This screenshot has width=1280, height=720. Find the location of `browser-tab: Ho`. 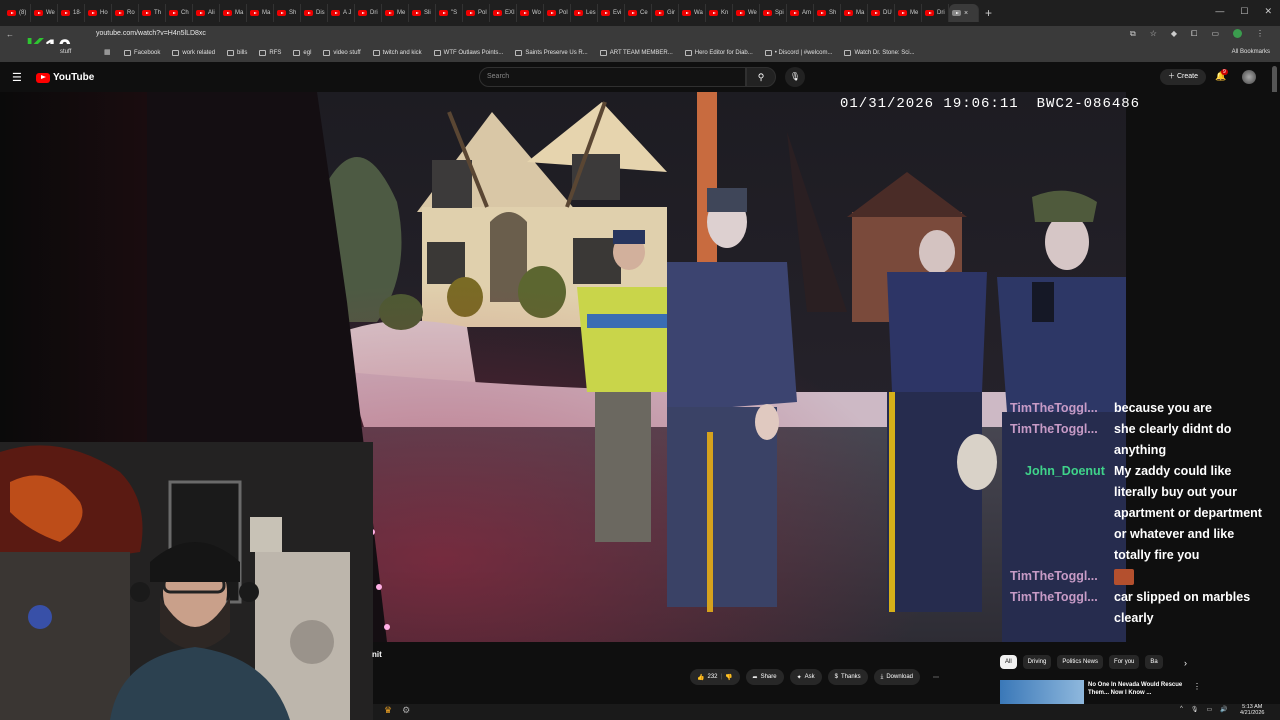

browser-tab: Ho is located at coordinates (98, 13).